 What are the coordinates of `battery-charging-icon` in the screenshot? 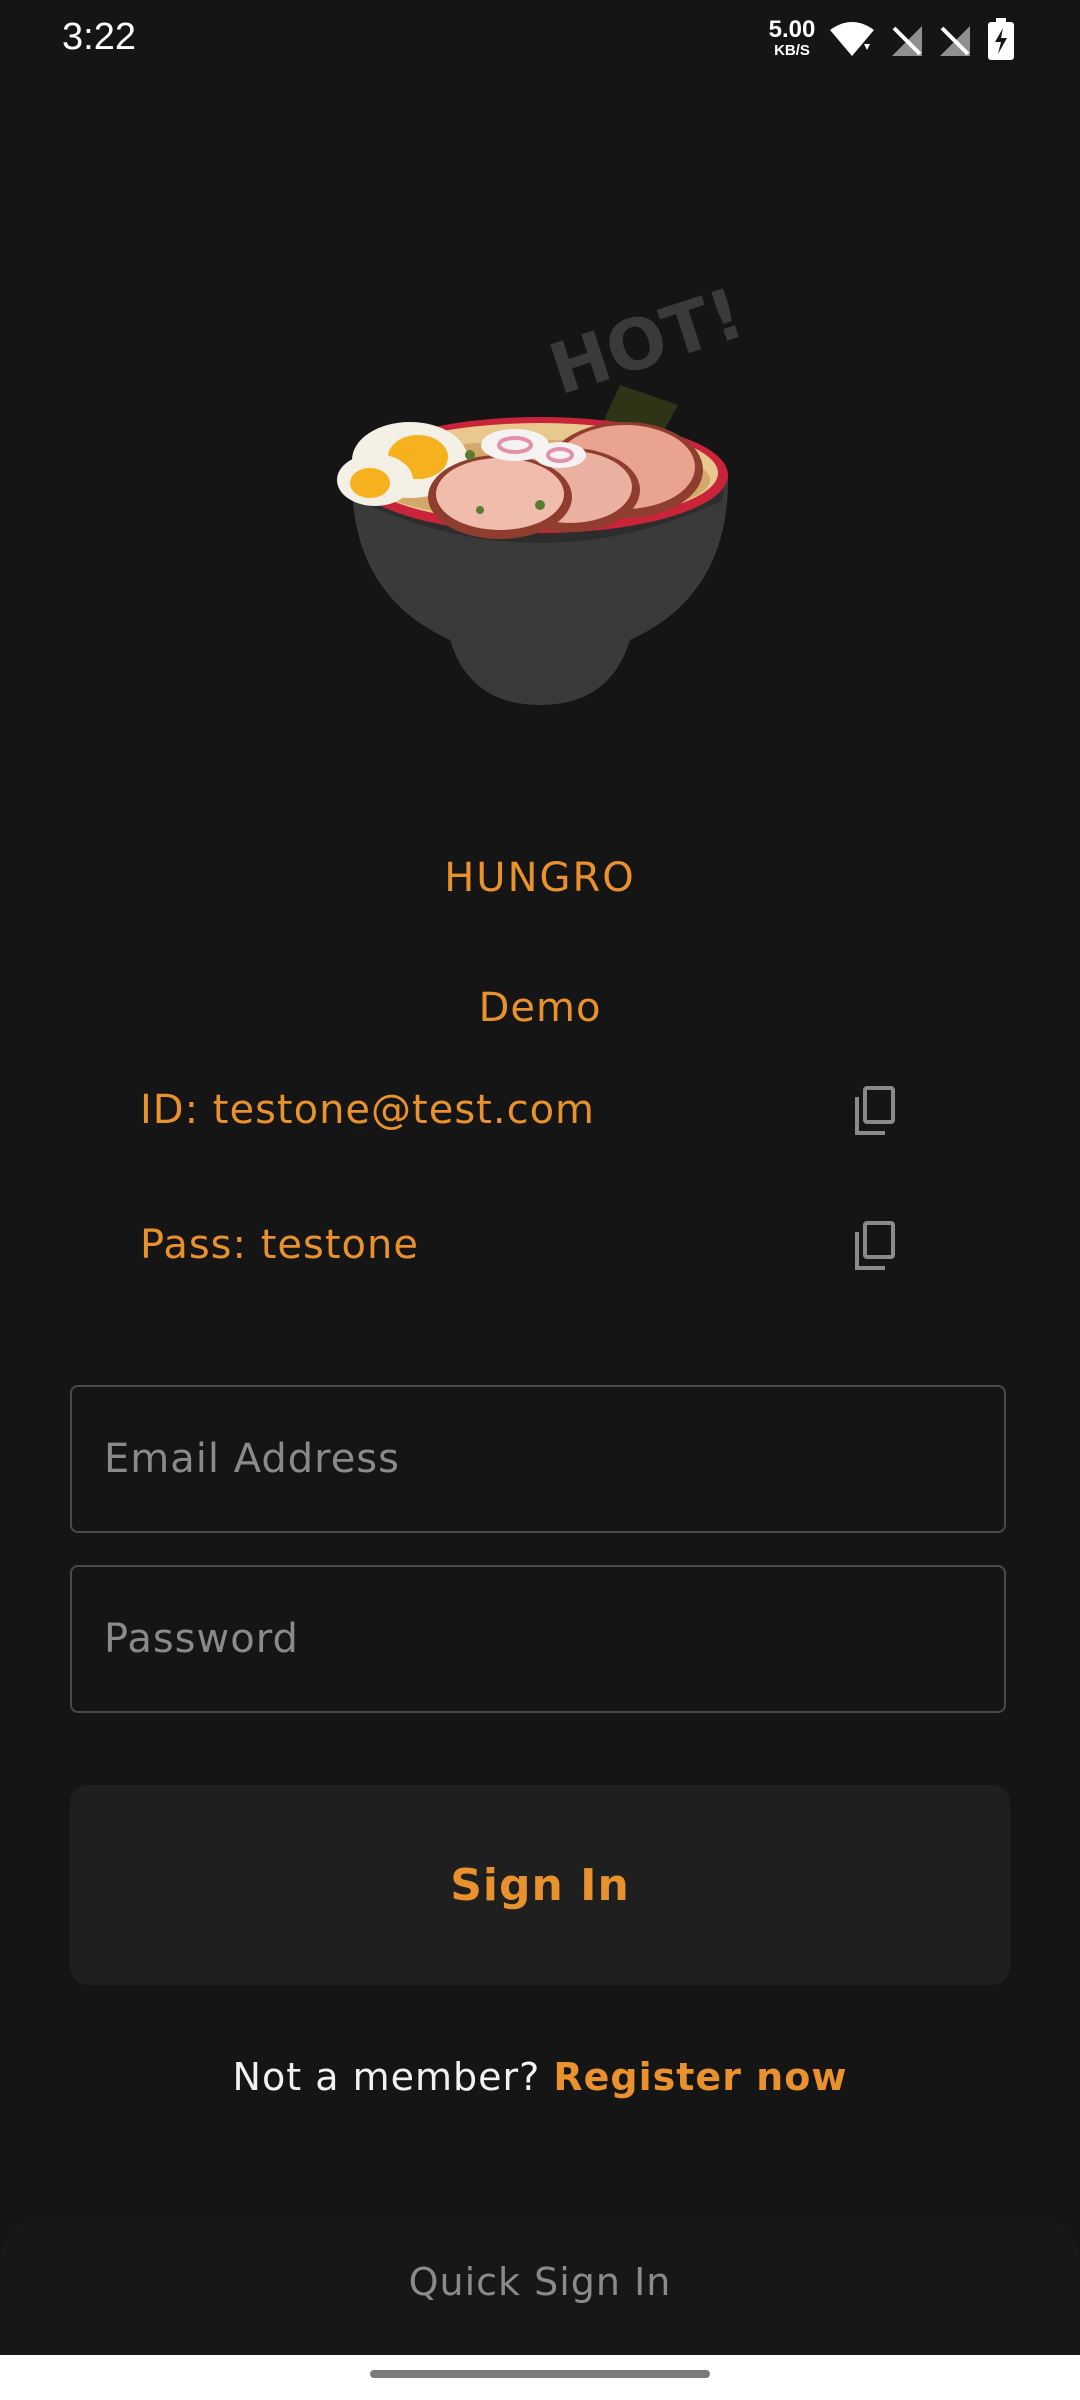 It's located at (1001, 39).